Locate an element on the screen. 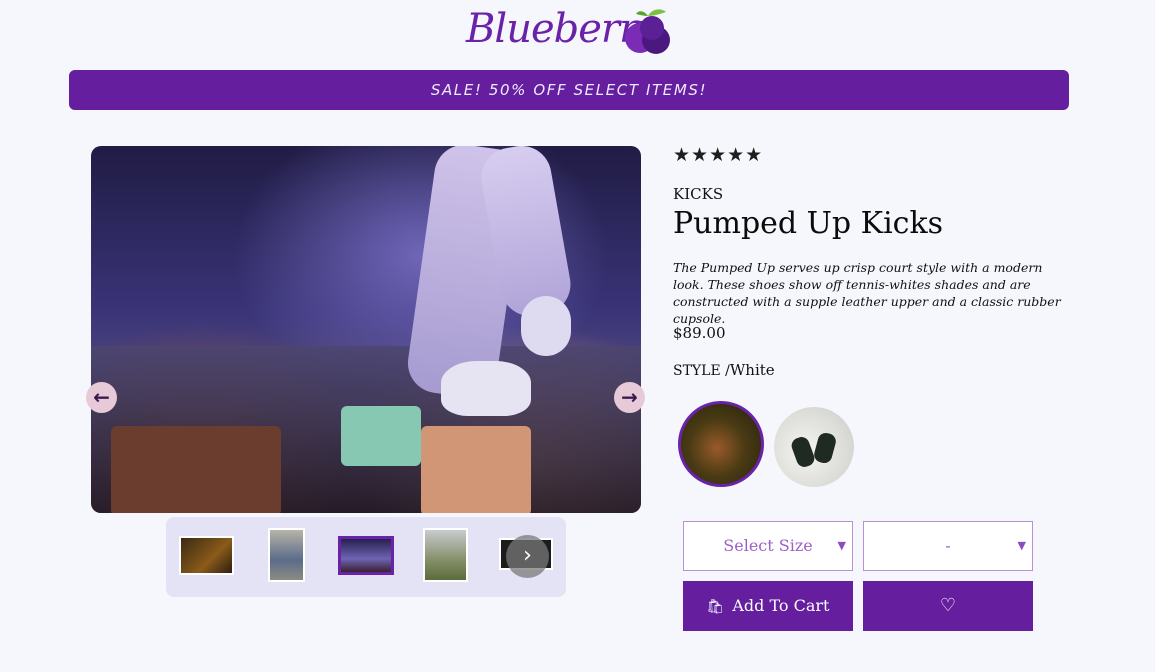 The width and height of the screenshot is (1155, 672). thumbnail-active is located at coordinates (366, 555).